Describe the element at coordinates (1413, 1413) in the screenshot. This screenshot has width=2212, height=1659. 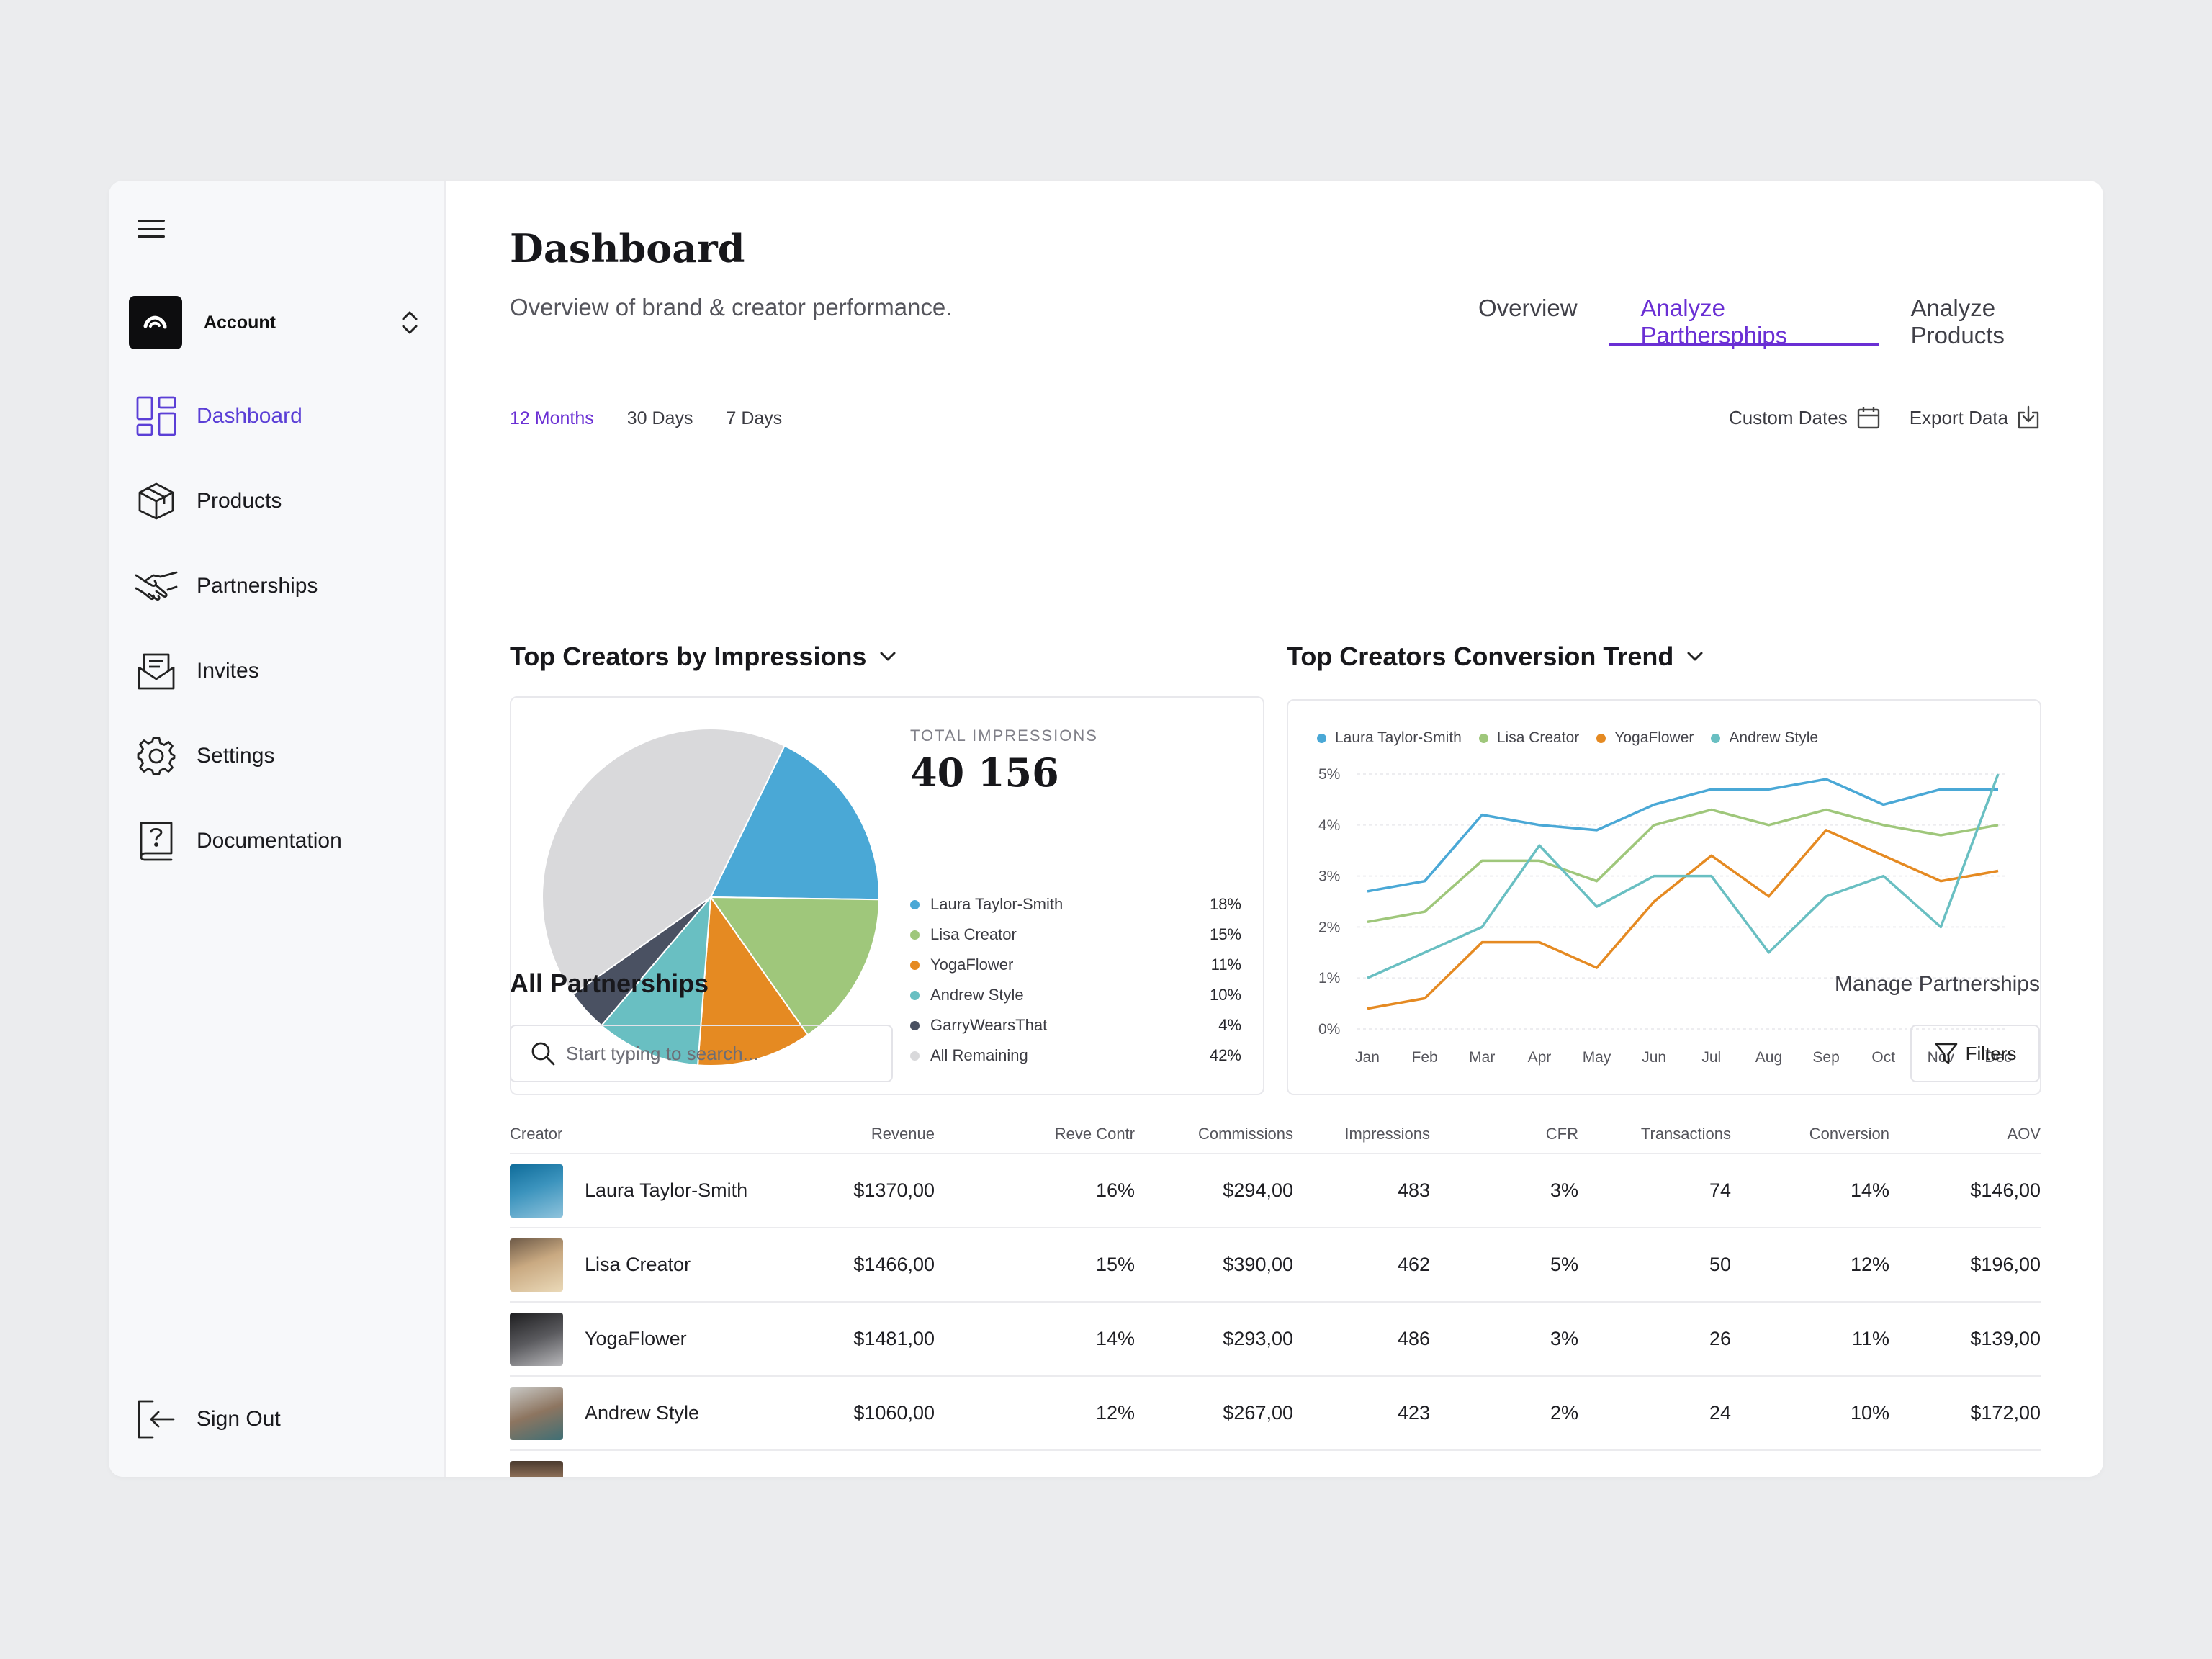
I see `cell-impressions: 423` at that location.